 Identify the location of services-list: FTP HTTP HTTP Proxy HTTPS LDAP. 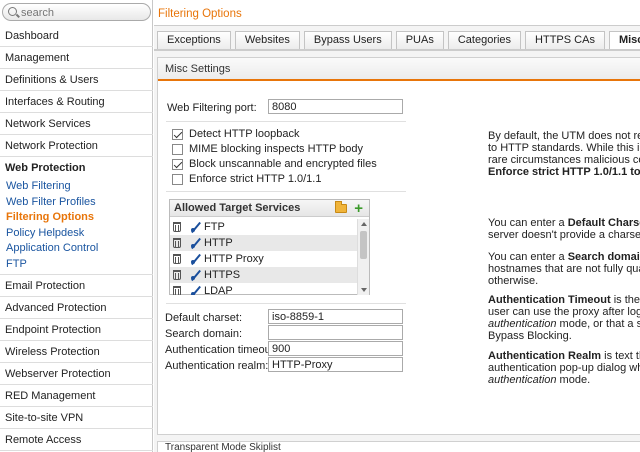
(264, 257).